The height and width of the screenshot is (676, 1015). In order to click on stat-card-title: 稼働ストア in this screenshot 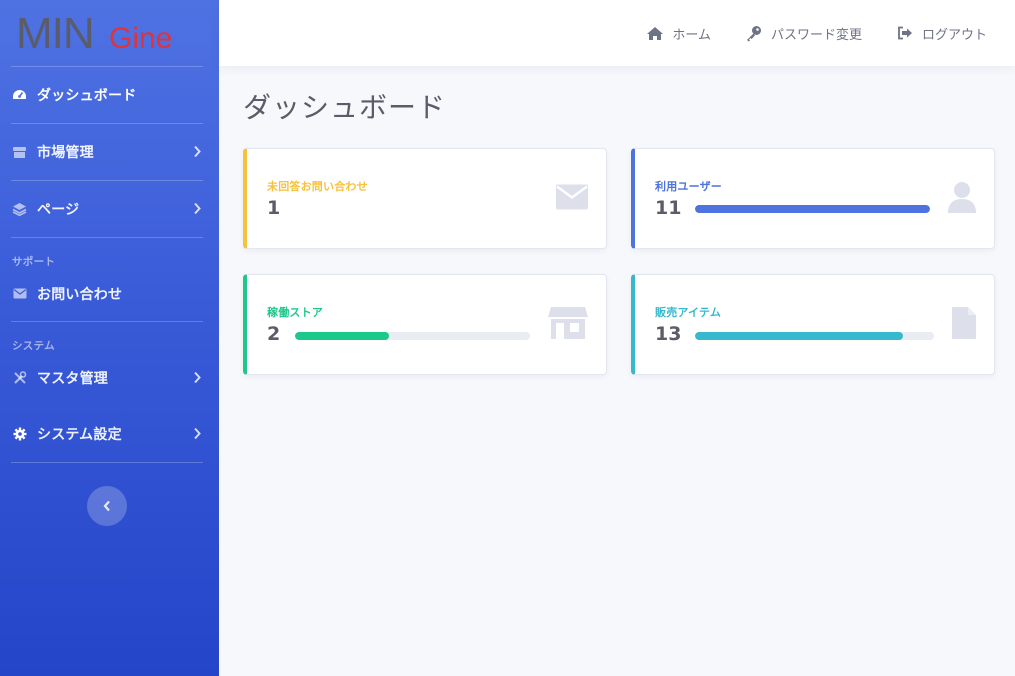, I will do `click(295, 312)`.